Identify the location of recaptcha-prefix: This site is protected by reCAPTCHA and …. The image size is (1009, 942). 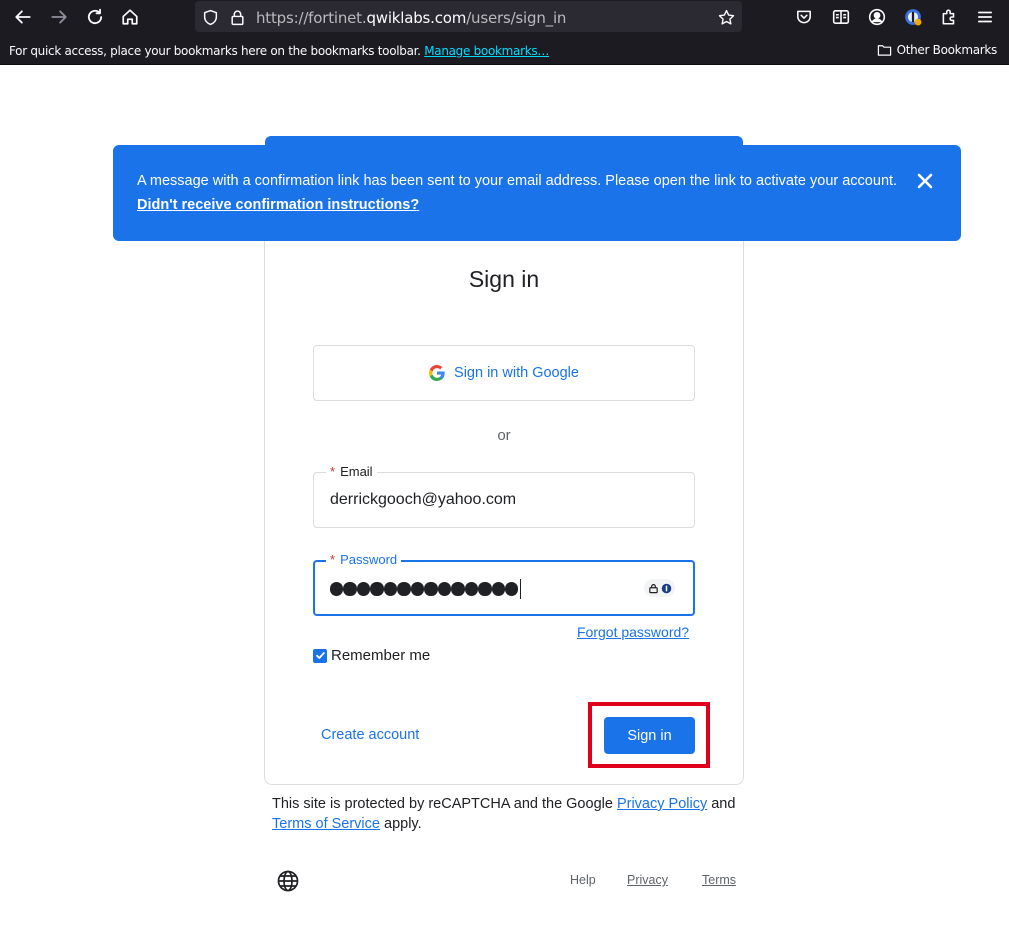
(442, 804).